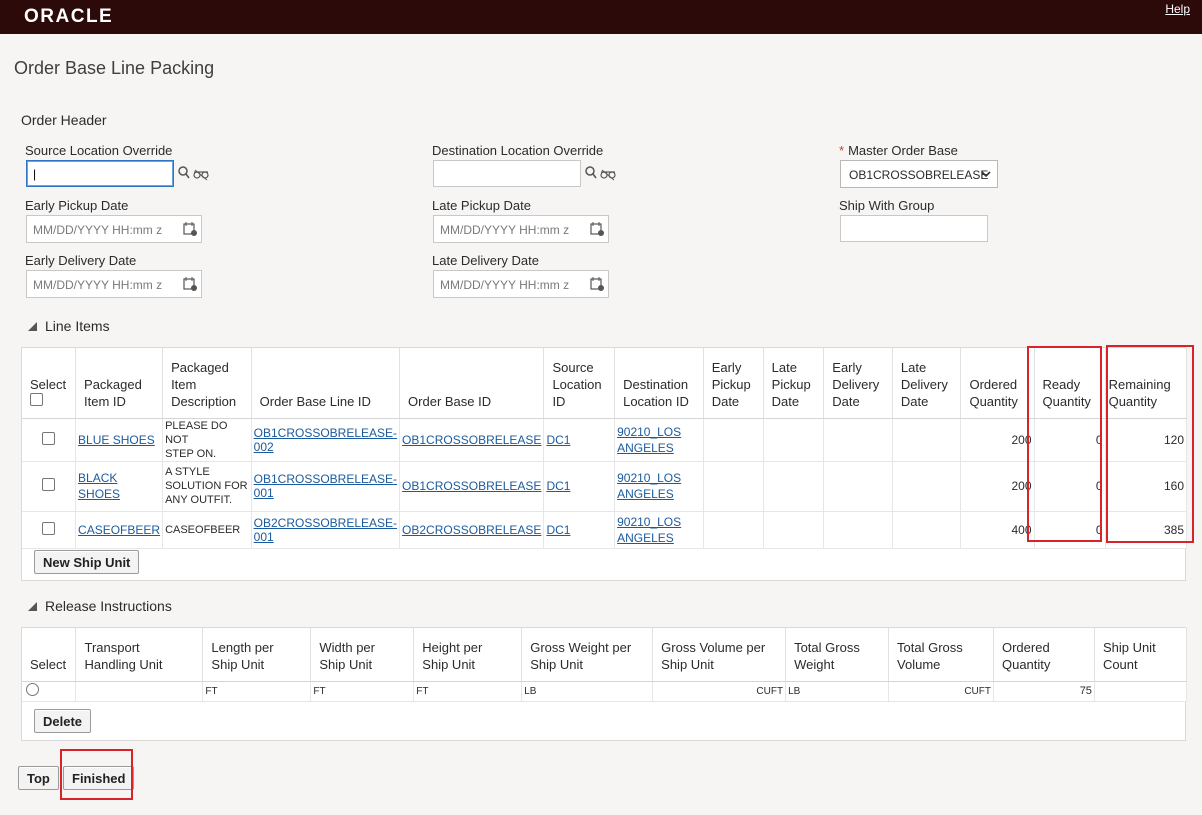 Image resolution: width=1202 pixels, height=815 pixels. What do you see at coordinates (81, 260) in the screenshot?
I see `early-delivery-date-label: Early Delivery Date` at bounding box center [81, 260].